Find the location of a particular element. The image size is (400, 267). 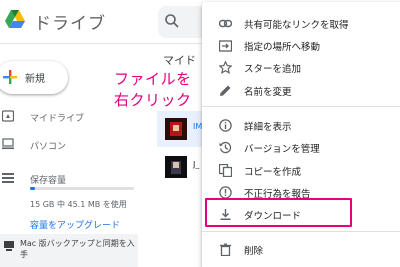

menu-item-details: 詳細を表示 is located at coordinates (301, 125).